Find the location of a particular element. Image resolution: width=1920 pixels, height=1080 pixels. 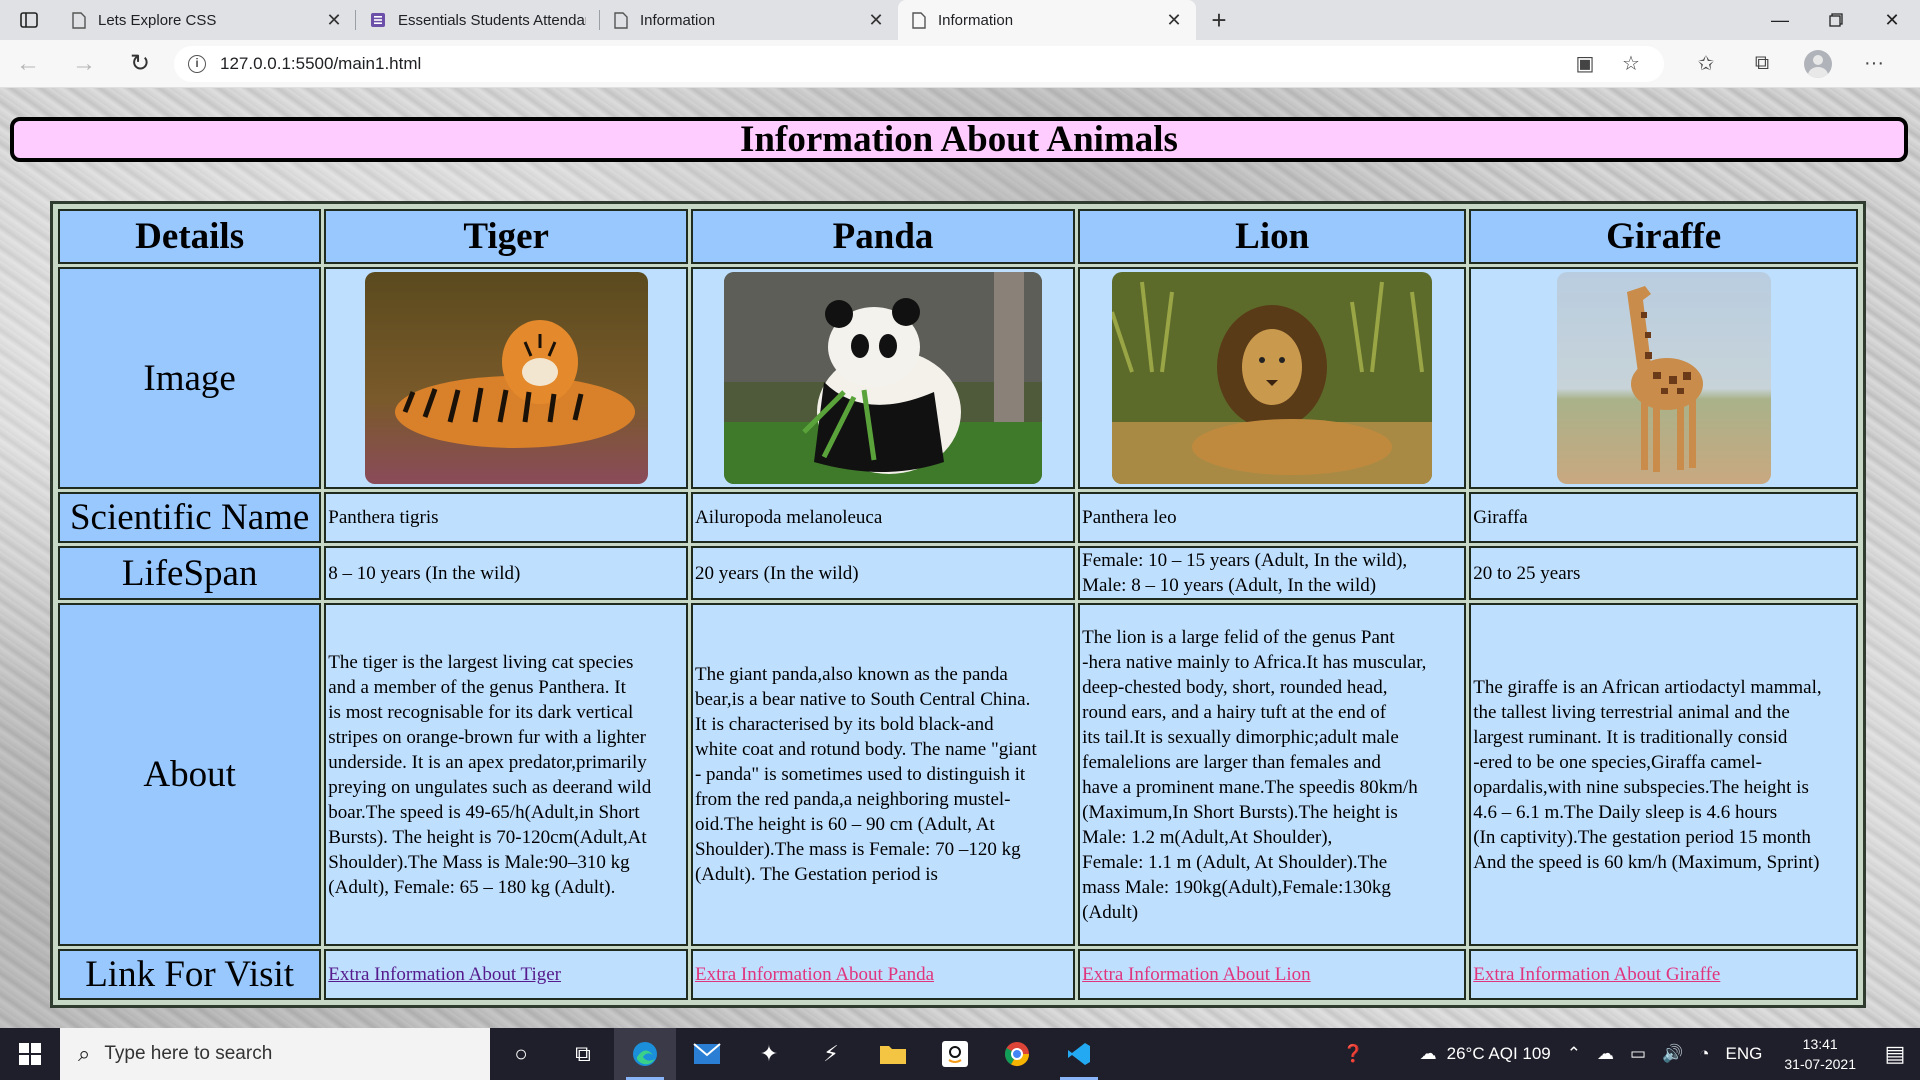

task-view-button: ⧉ is located at coordinates (583, 1054).